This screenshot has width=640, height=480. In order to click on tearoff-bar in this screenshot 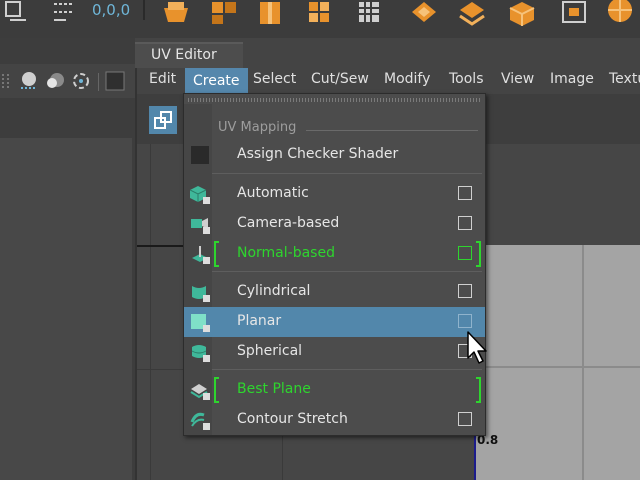, I will do `click(334, 100)`.